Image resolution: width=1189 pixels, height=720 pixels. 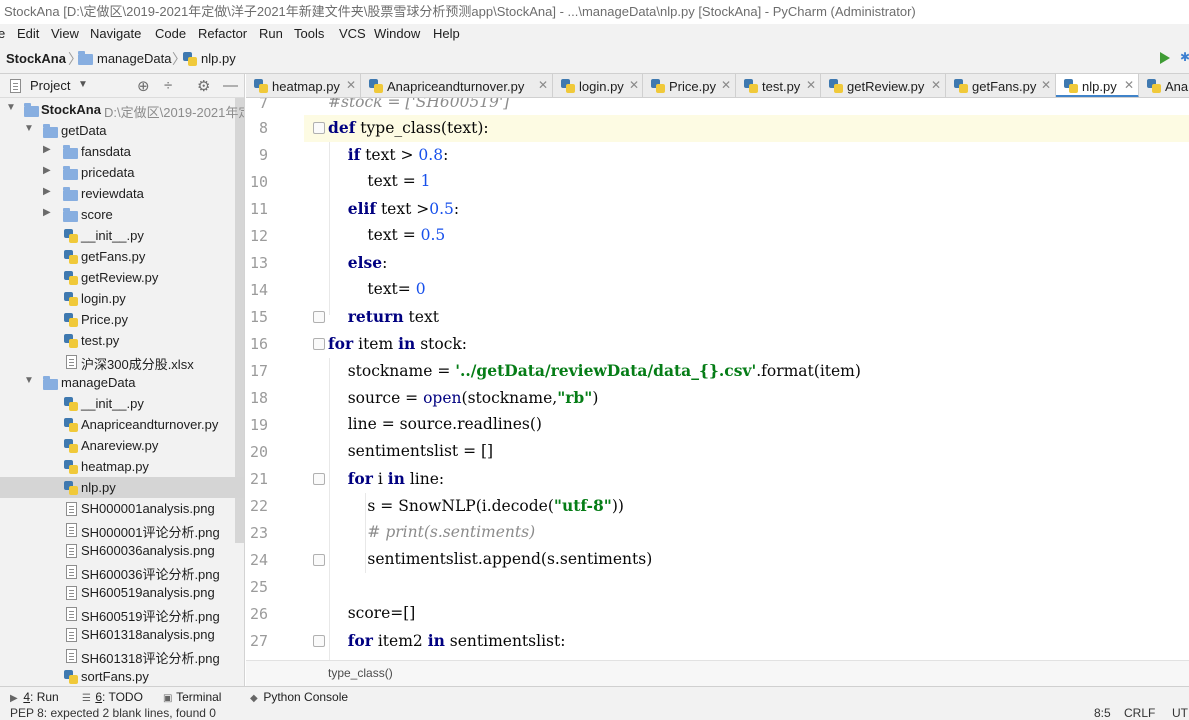 I want to click on tab-anareview-py: Anar, so click(x=1164, y=85).